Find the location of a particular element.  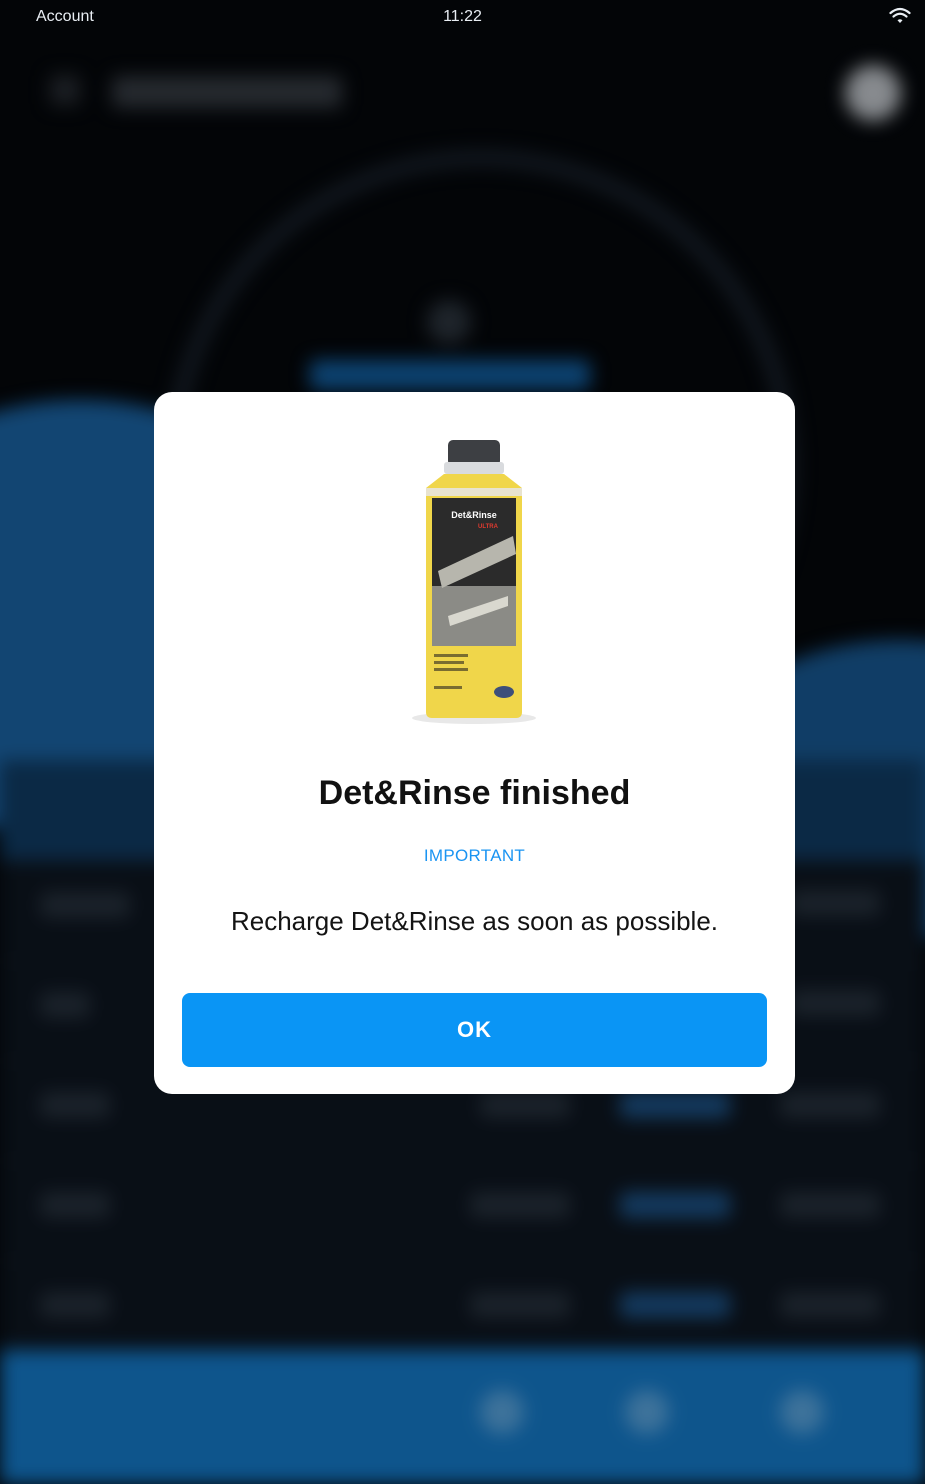

dialog-title: Det&Rinse finished is located at coordinates (474, 793).